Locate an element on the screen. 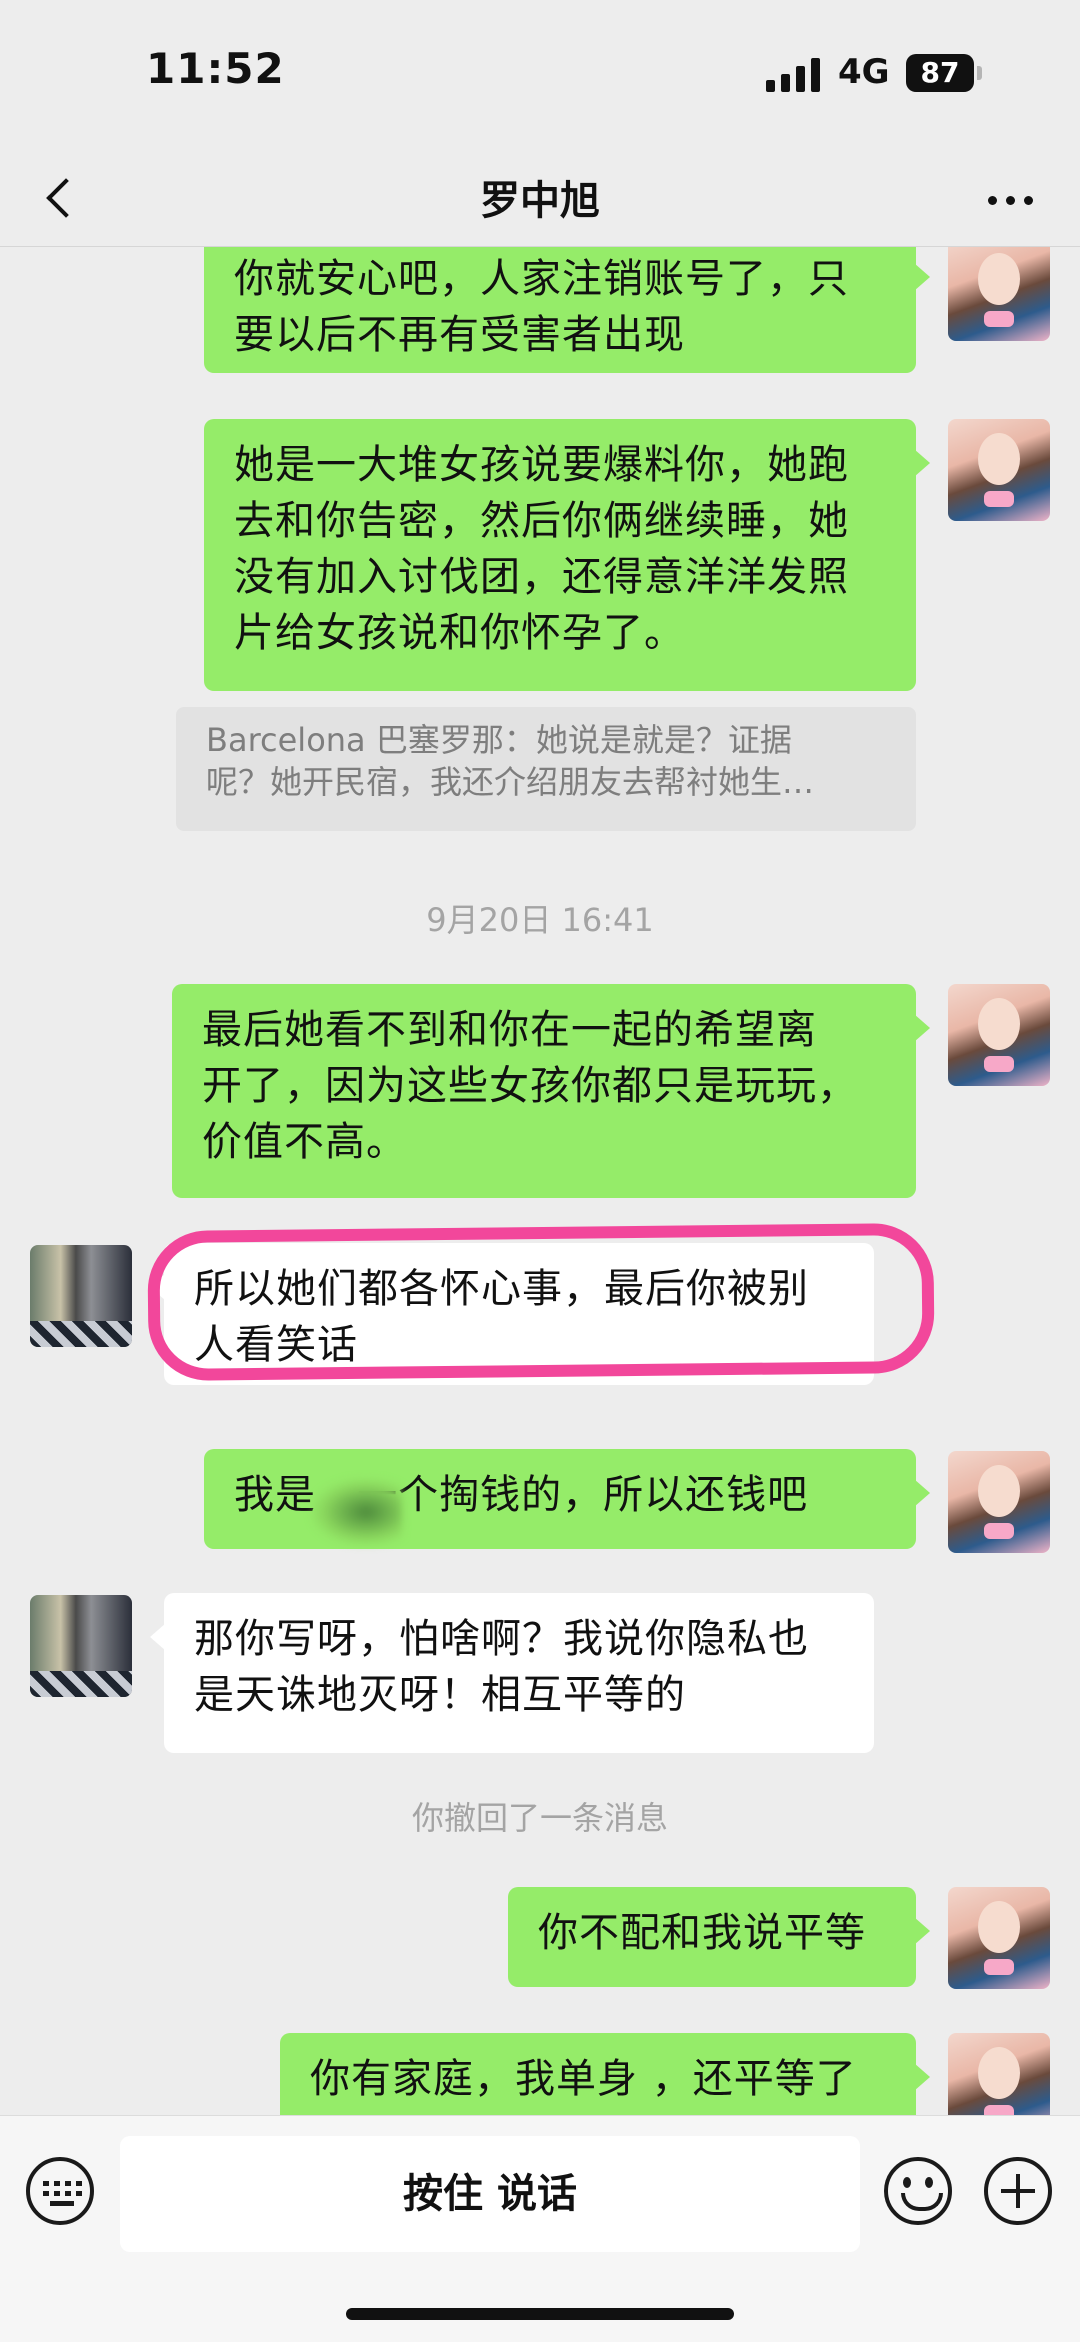 The width and height of the screenshot is (1080, 2342). message-bubble: 你就安心吧，人家注销账号了，只 要以后不再有受害者出现 is located at coordinates (567, 310).